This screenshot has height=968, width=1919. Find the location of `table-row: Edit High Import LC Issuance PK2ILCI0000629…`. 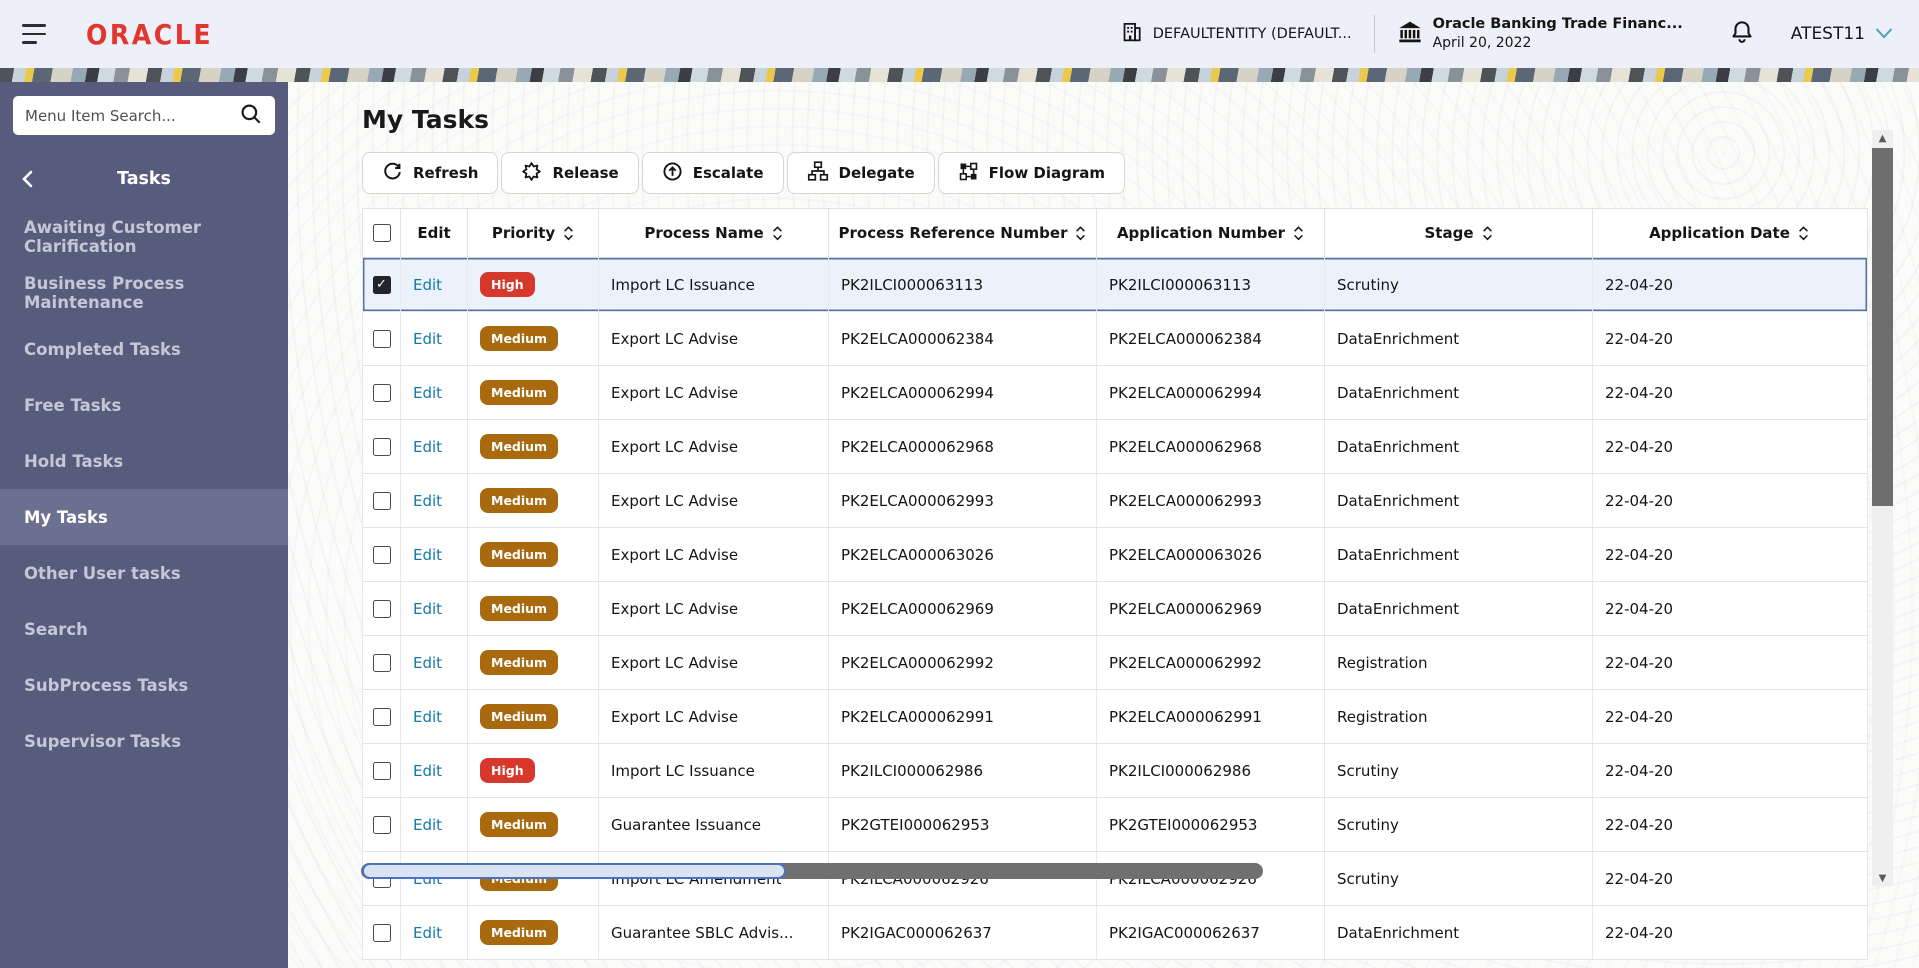

table-row: Edit High Import LC Issuance PK2ILCI0000629… is located at coordinates (1115, 771).